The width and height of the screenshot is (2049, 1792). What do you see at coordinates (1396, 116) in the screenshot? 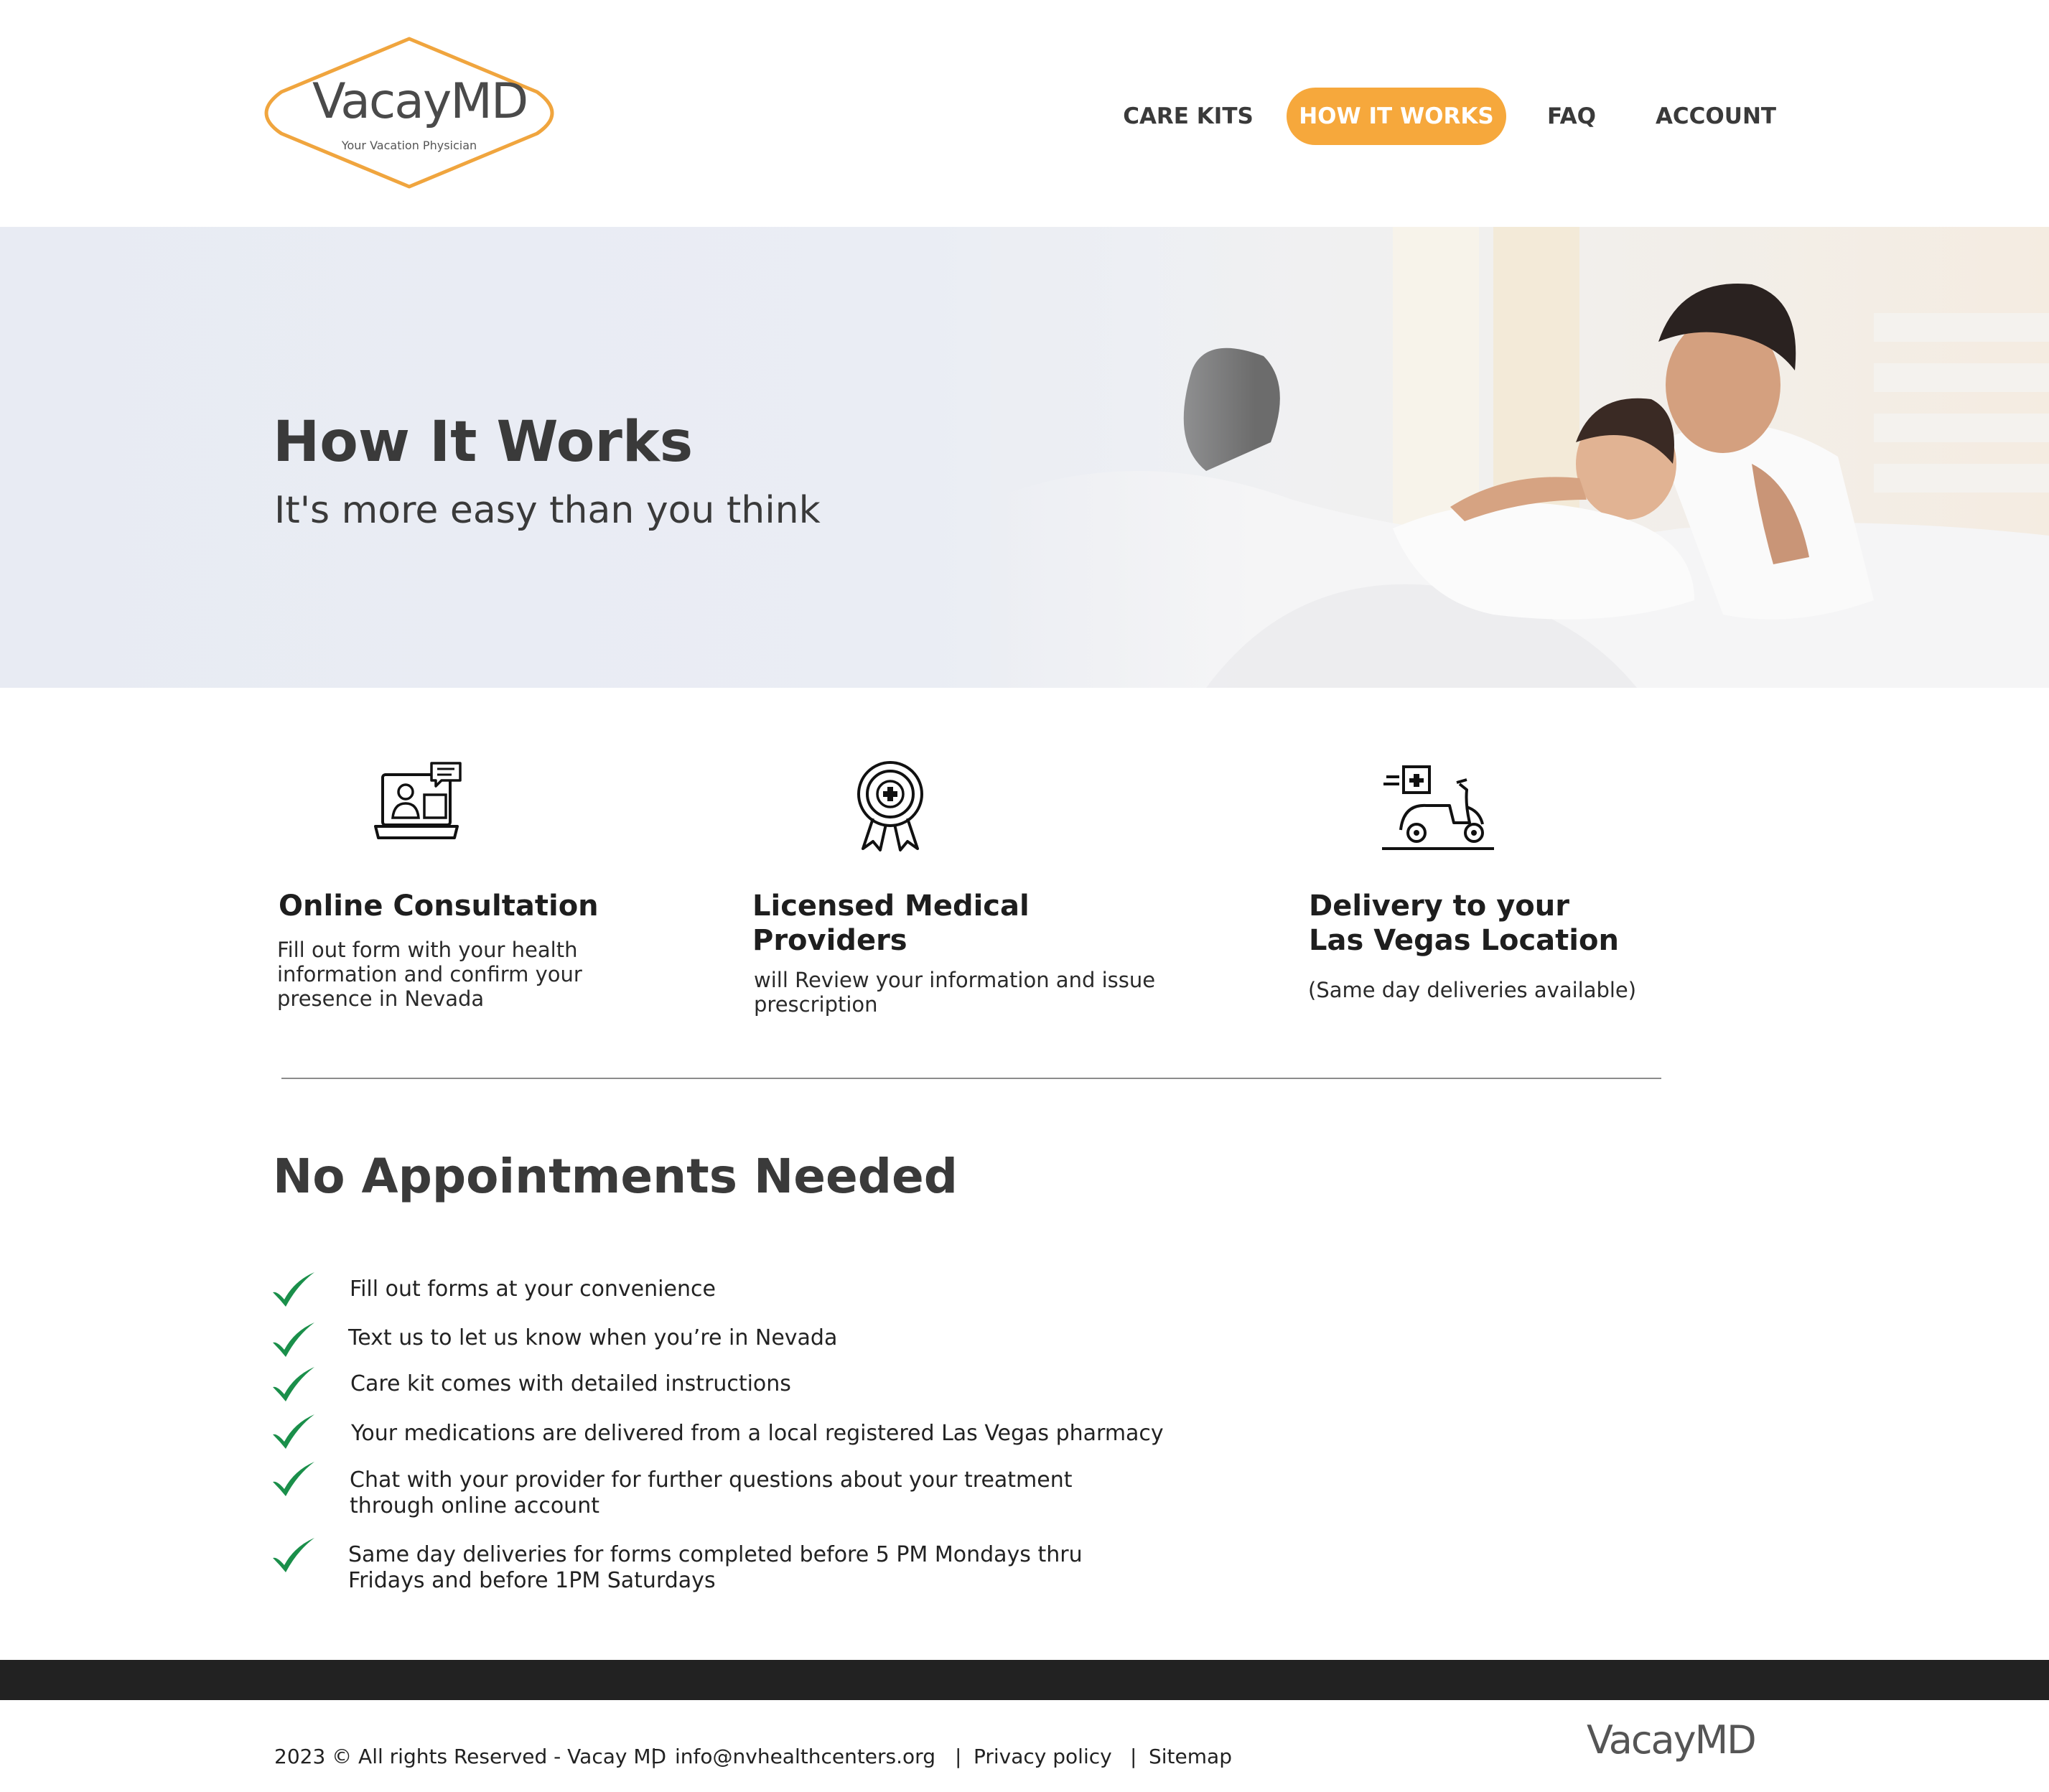
I see `nav-how-it-works: HOW IT WORKS` at bounding box center [1396, 116].